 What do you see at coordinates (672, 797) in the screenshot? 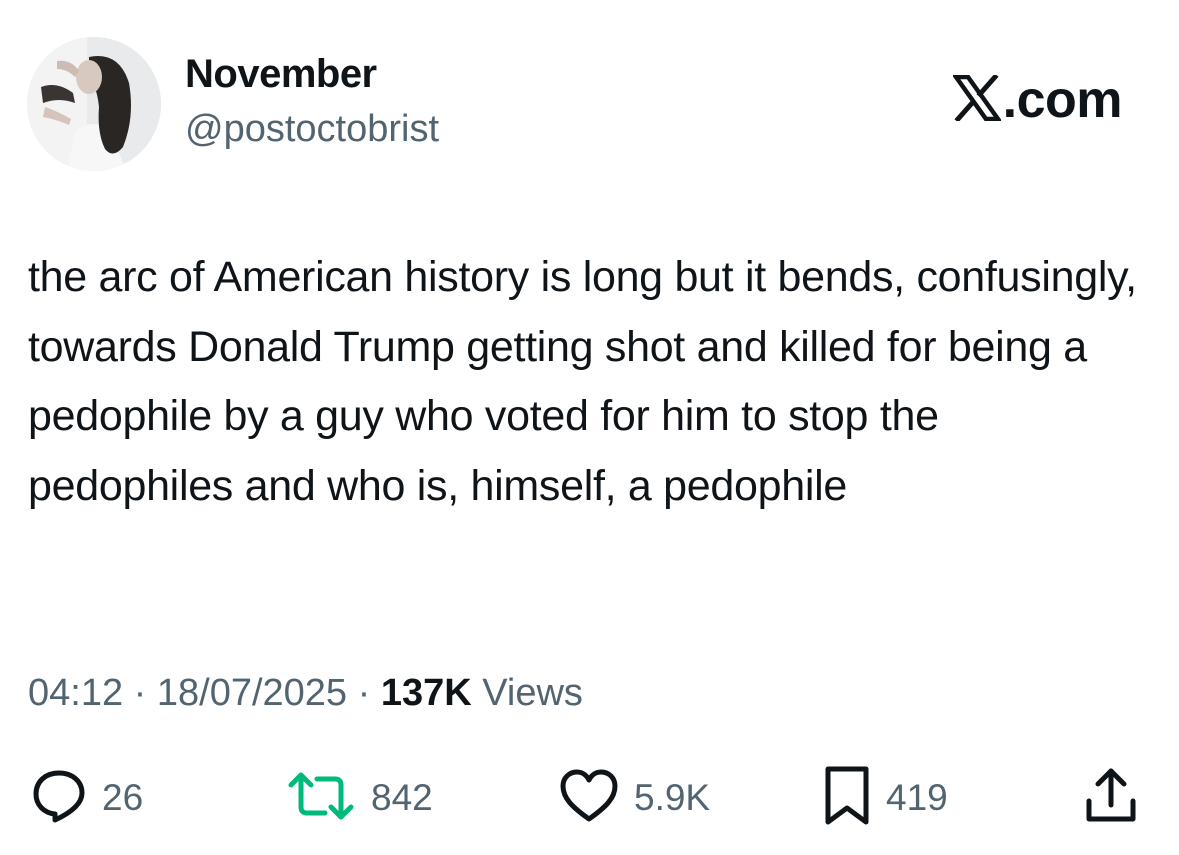
I see `like-count: 5.9K` at bounding box center [672, 797].